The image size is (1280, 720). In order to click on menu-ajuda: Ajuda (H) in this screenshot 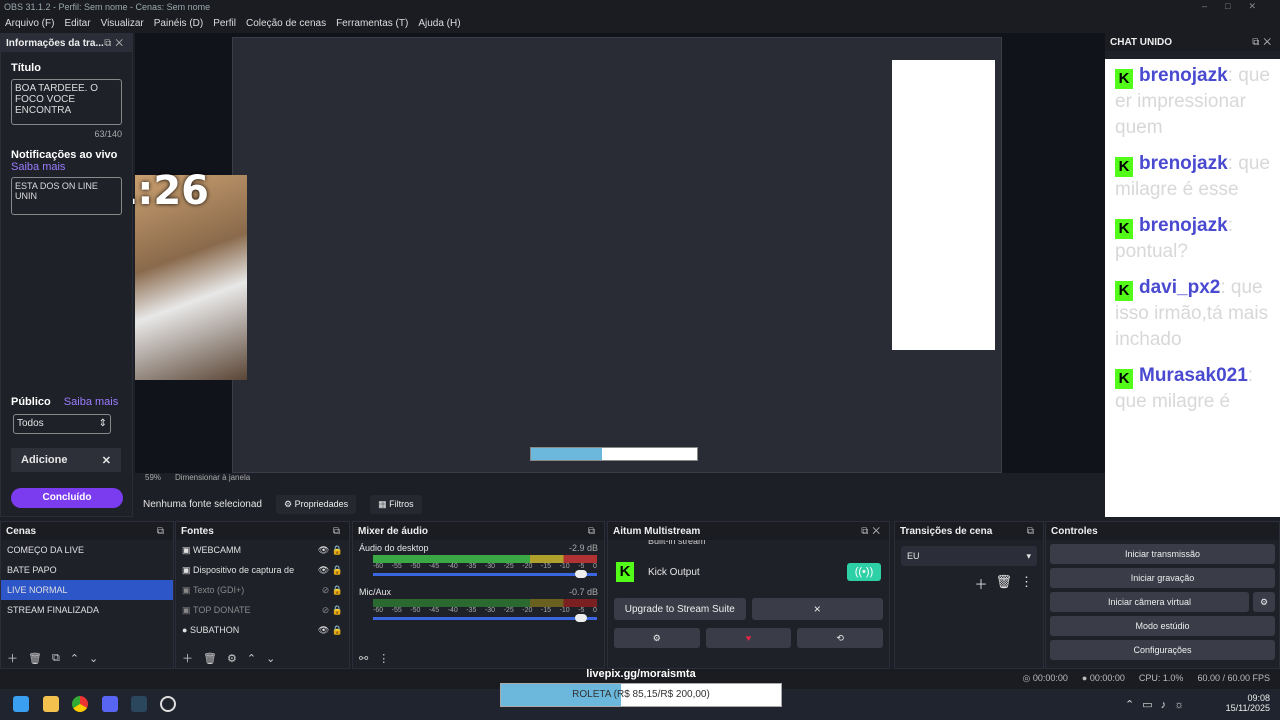, I will do `click(439, 24)`.